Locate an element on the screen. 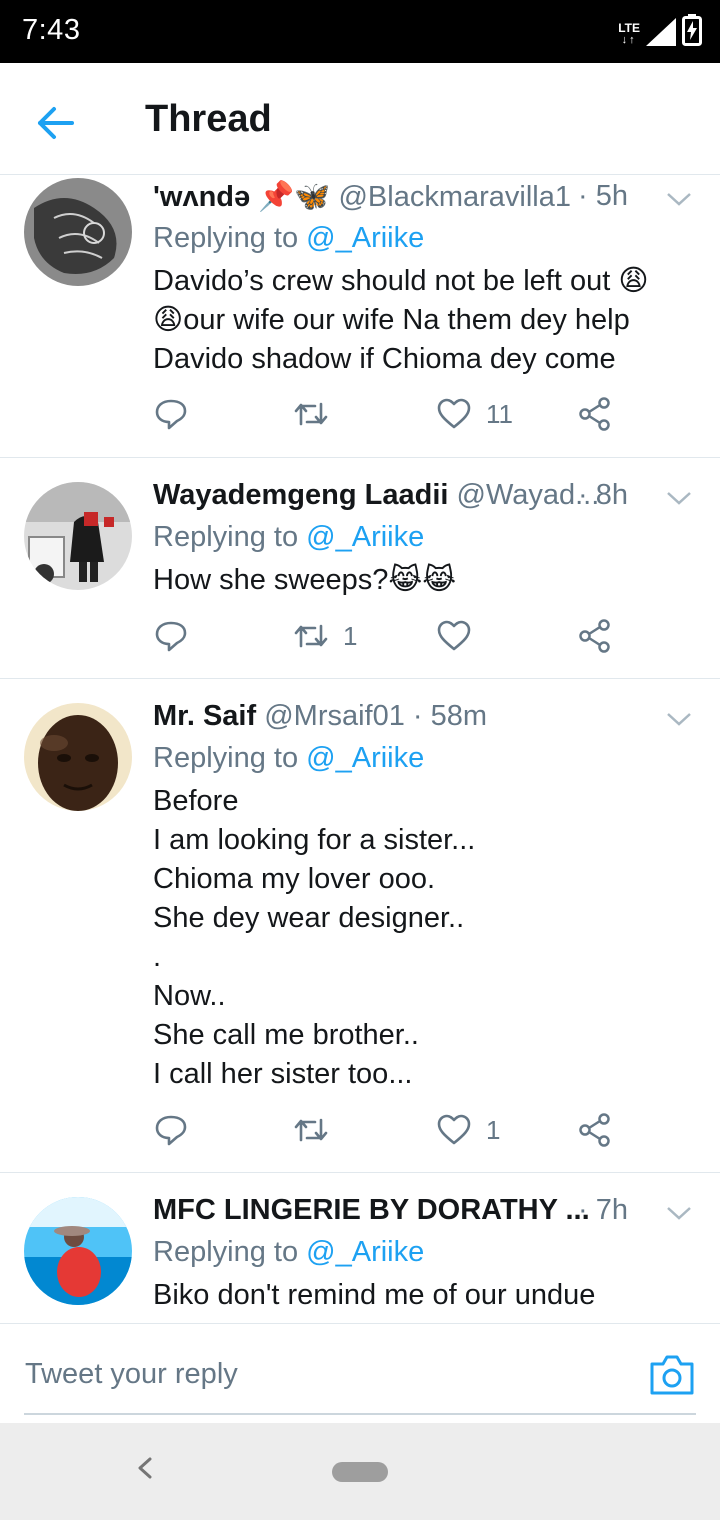  tweet-header: Mr. Saif @Mrsaif01 · 58m is located at coordinates (426, 720).